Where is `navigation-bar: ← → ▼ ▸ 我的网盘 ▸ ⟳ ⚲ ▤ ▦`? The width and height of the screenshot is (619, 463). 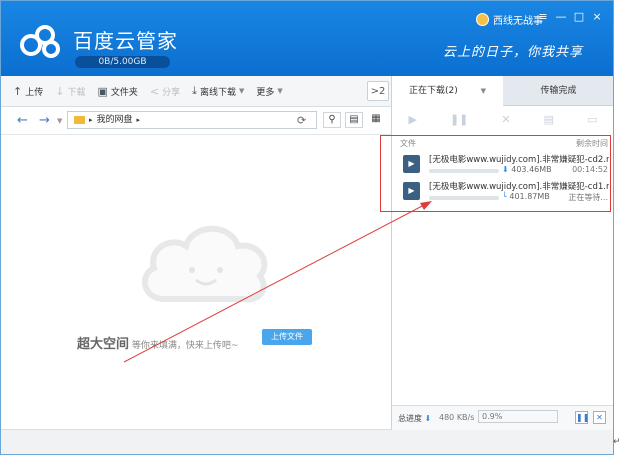
navigation-bar: ← → ▼ ▸ 我的网盘 ▸ ⟳ ⚲ ▤ ▦ is located at coordinates (196, 121).